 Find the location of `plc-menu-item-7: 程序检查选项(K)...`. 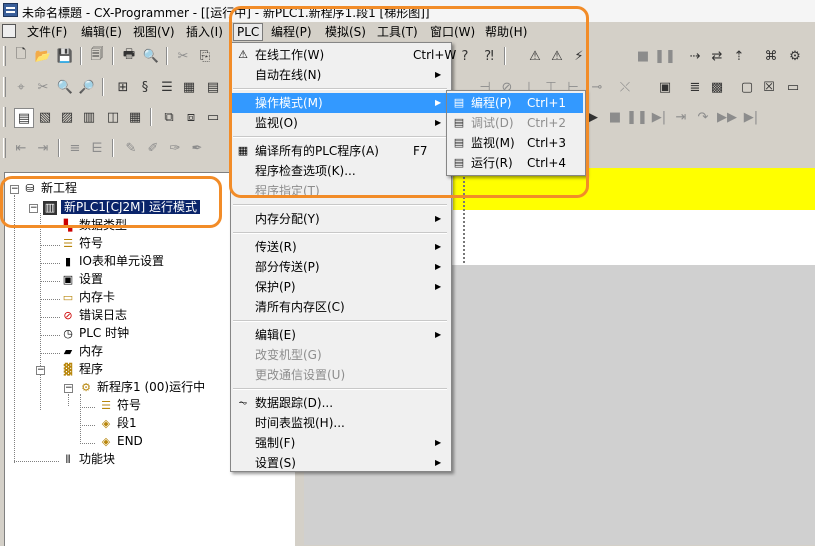

plc-menu-item-7: 程序检查选项(K)... is located at coordinates (340, 171).